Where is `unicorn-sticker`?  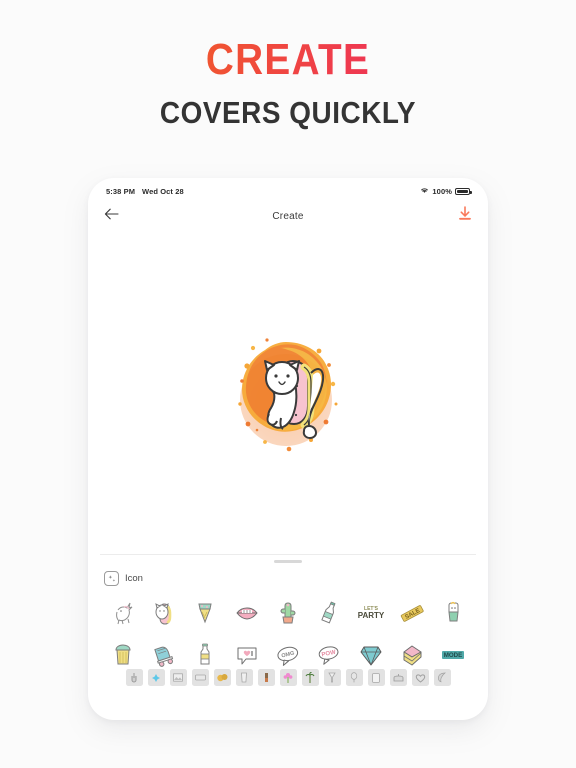 unicorn-sticker is located at coordinates (122, 613).